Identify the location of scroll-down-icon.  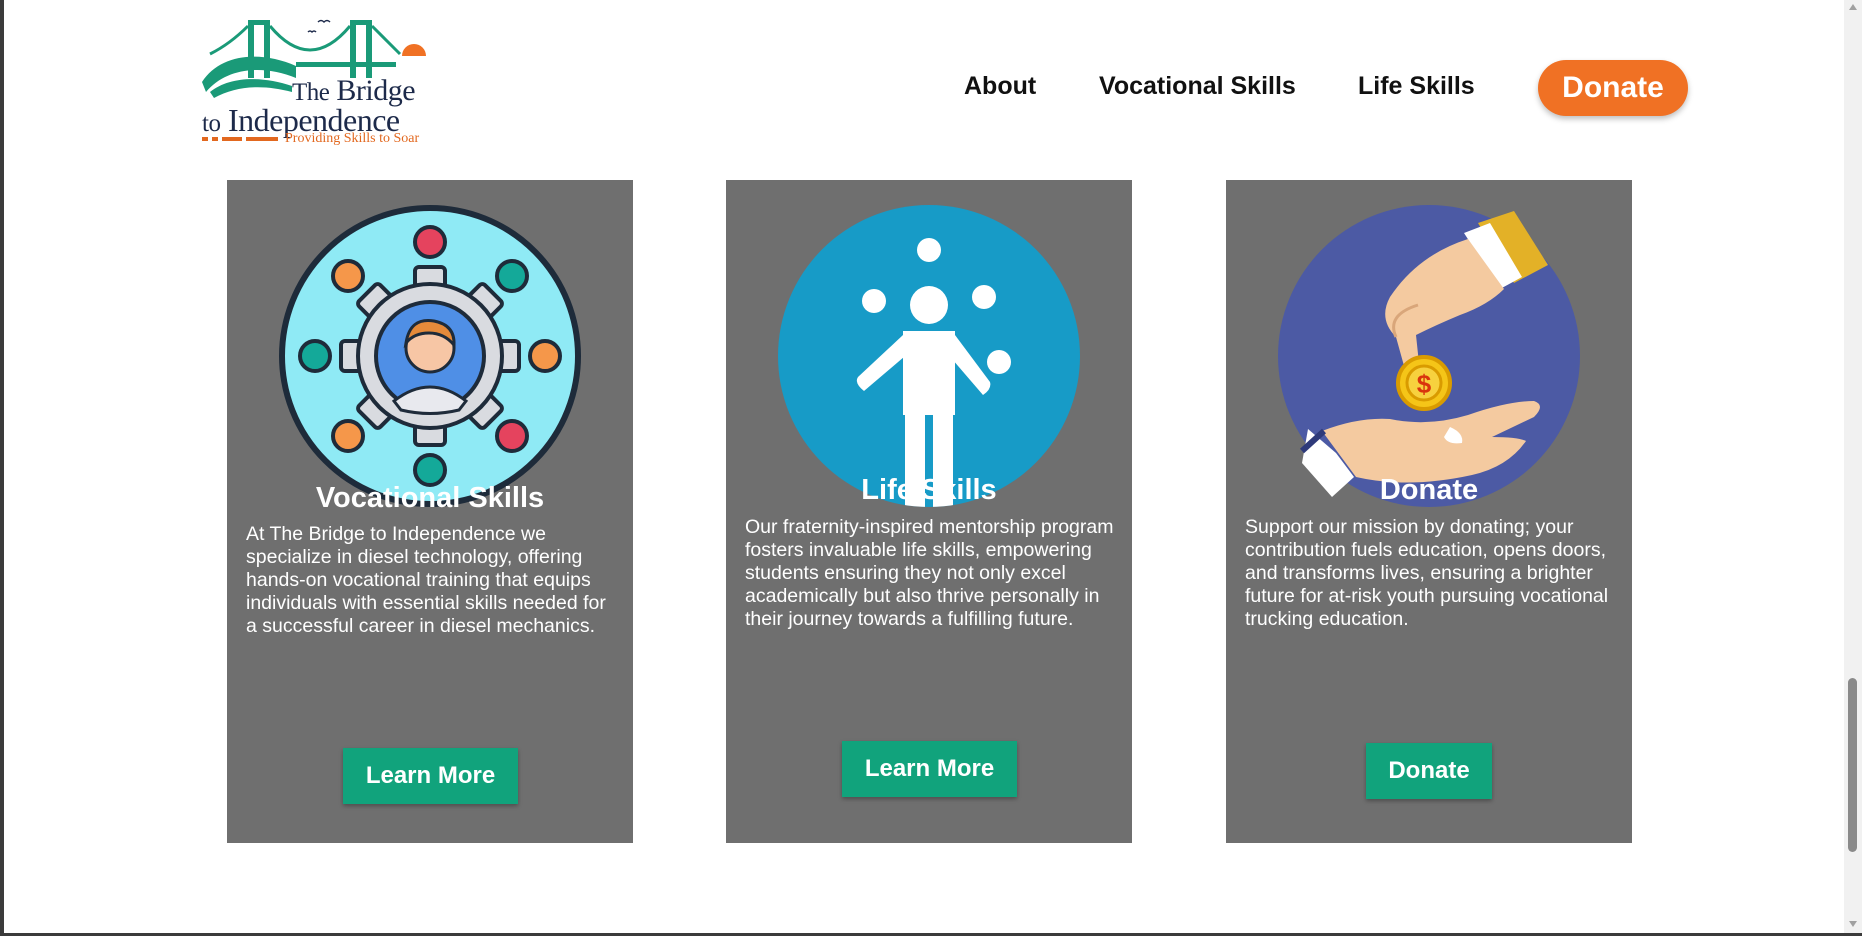
(1853, 924).